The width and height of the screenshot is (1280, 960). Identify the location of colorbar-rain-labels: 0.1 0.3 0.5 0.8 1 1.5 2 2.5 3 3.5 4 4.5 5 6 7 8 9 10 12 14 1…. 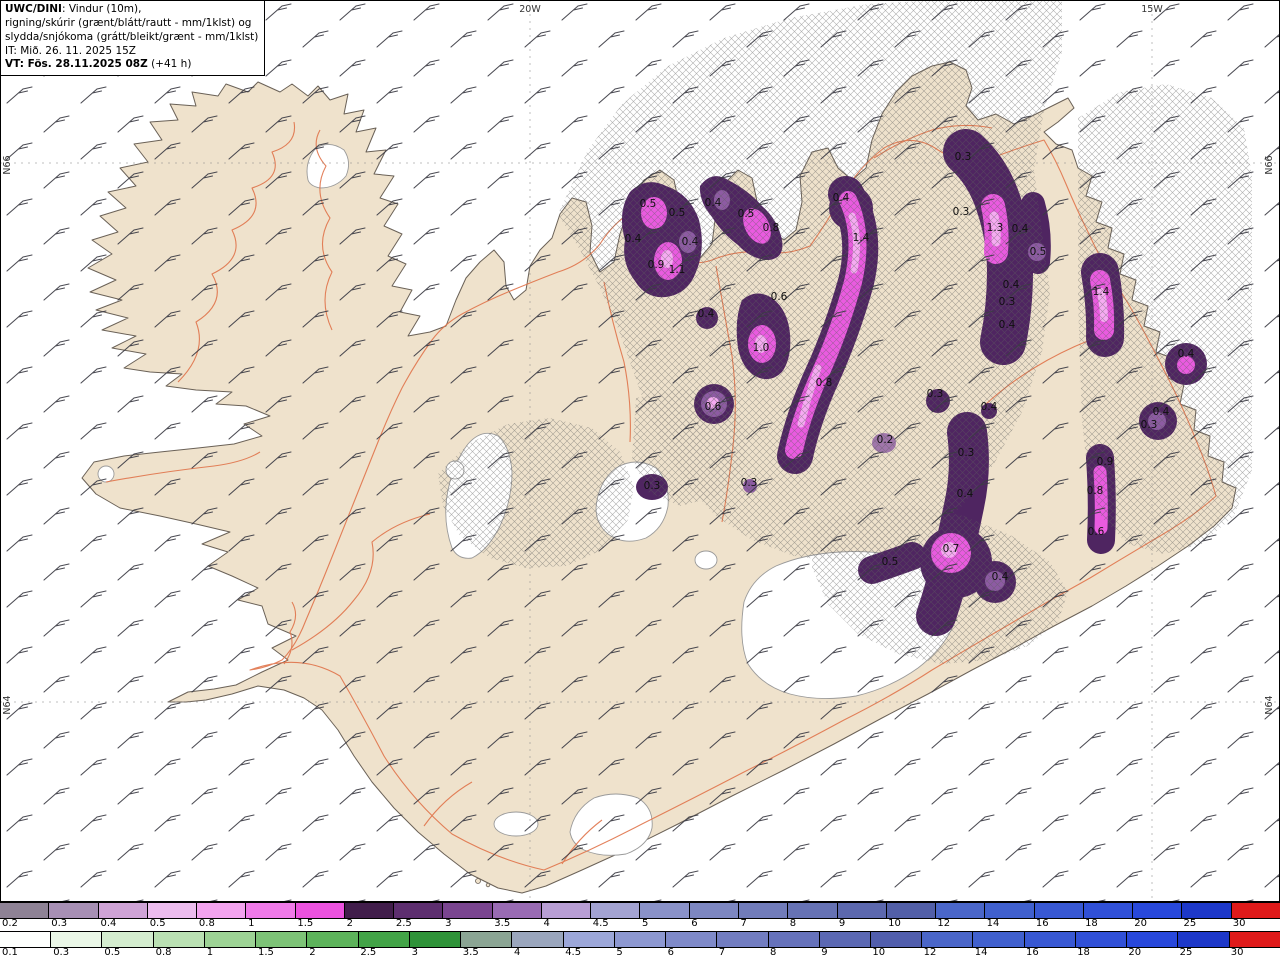
(640, 953).